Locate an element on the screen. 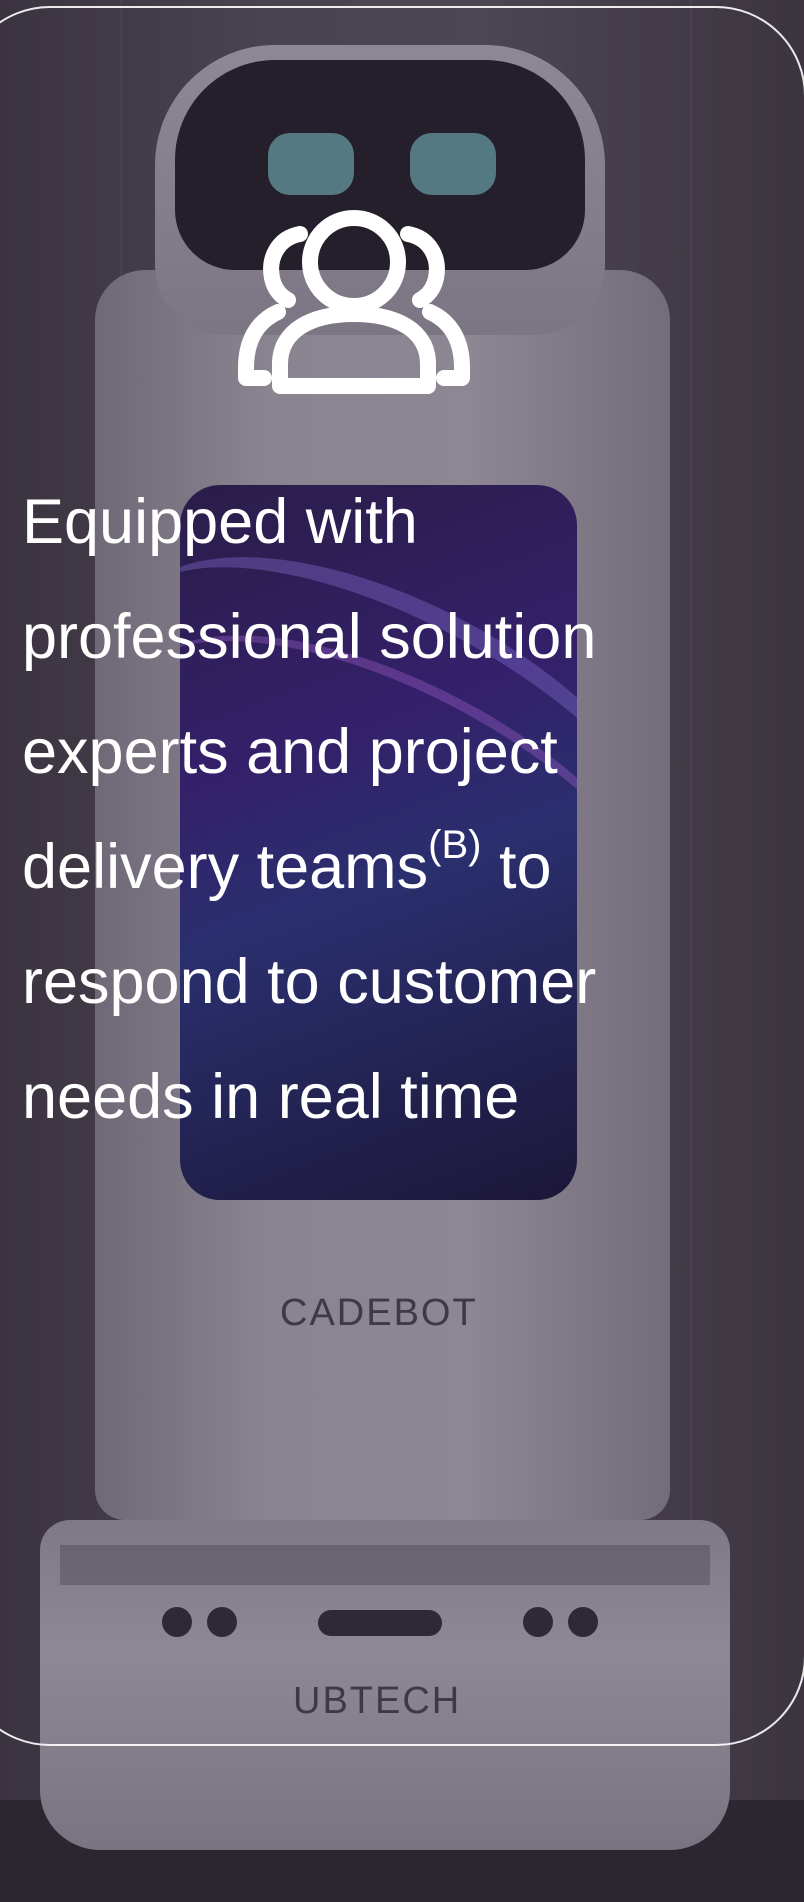 The image size is (804, 1902). people-group-icon is located at coordinates (354, 302).